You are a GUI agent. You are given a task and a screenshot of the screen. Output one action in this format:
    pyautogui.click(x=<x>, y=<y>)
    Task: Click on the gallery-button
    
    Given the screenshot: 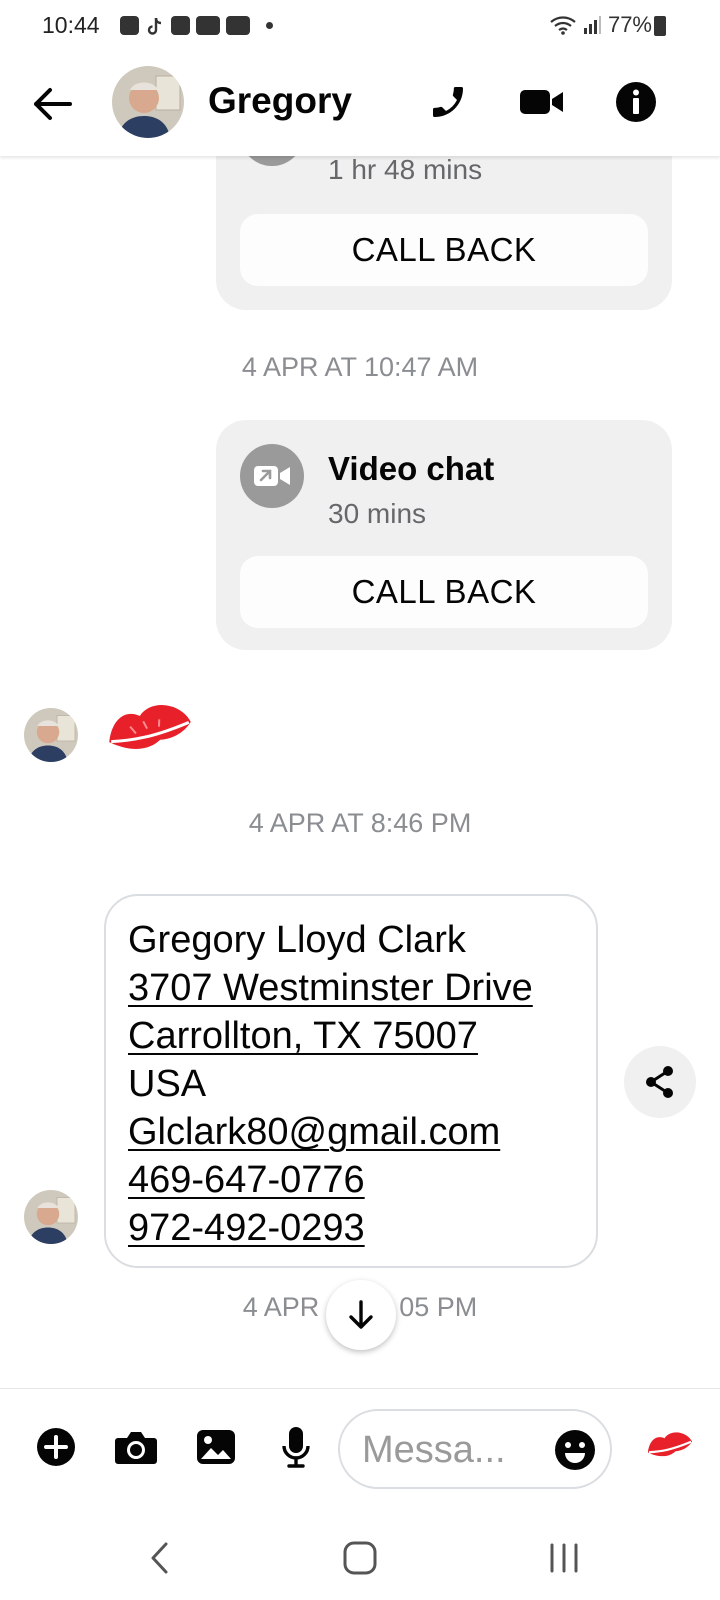 What is the action you would take?
    pyautogui.click(x=216, y=1447)
    